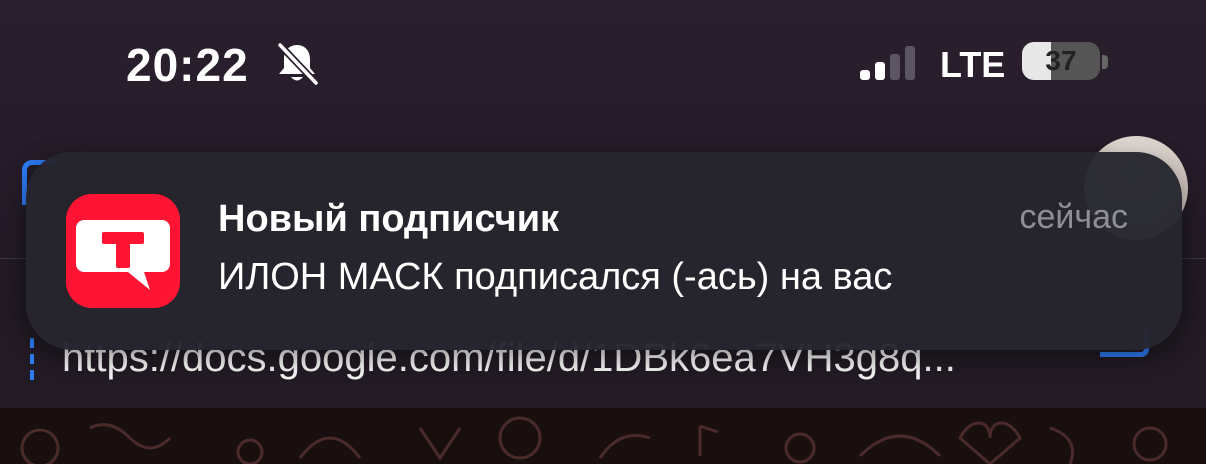  Describe the element at coordinates (187, 65) in the screenshot. I see `status-time: 20:22` at that location.